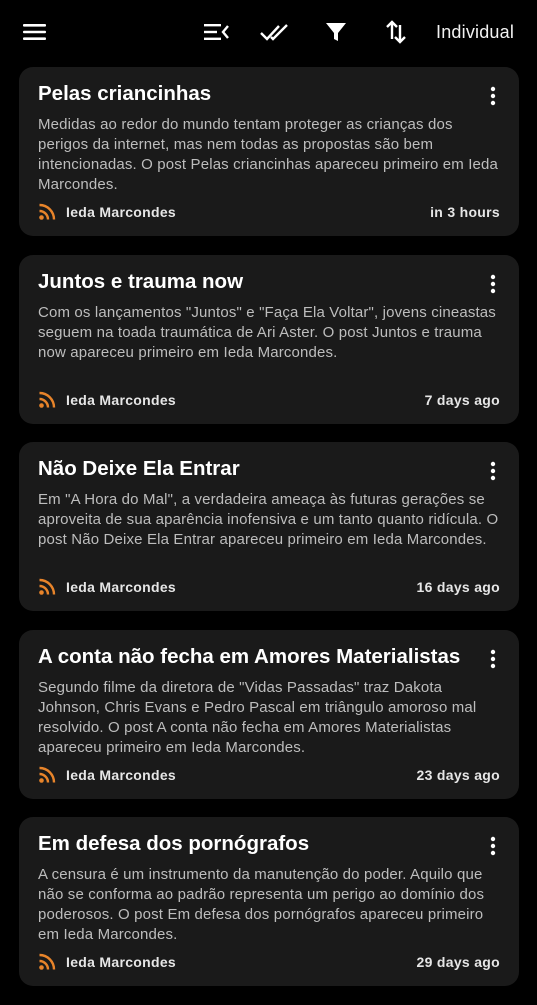  Describe the element at coordinates (174, 843) in the screenshot. I see `article-title: Em defesa dos pornógrafos` at that location.